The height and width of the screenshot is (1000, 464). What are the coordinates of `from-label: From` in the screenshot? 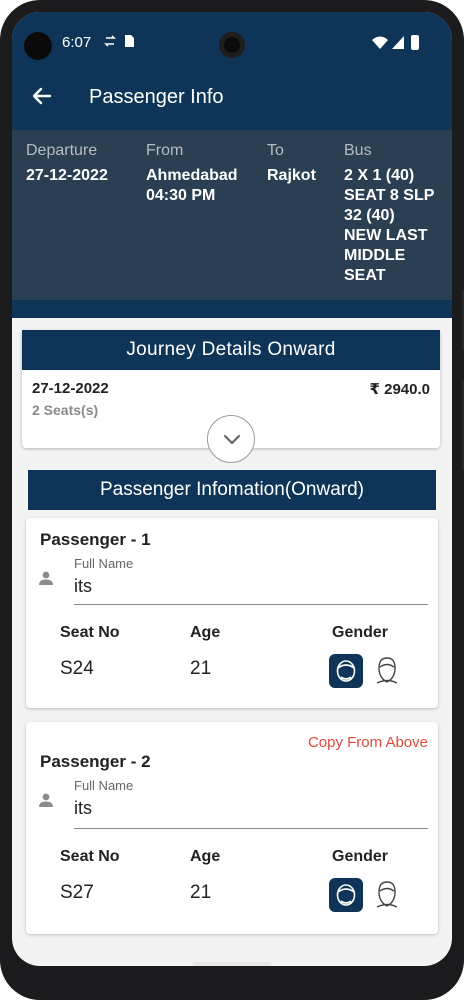 It's located at (165, 150).